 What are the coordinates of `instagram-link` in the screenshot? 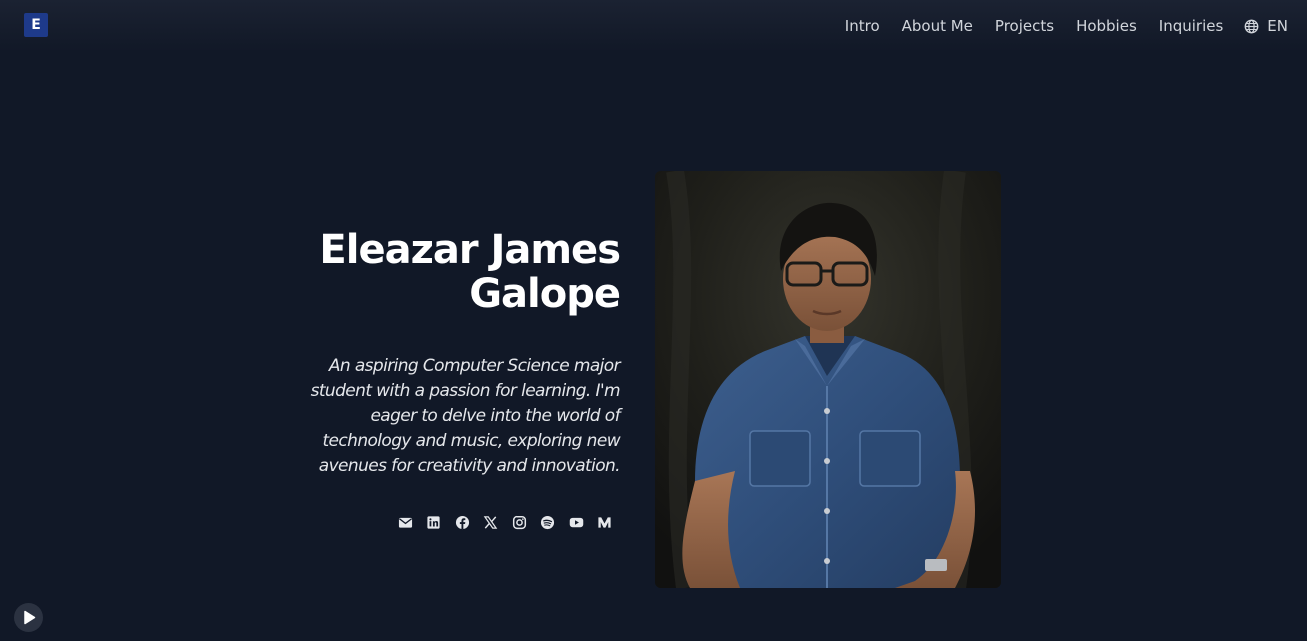 It's located at (519, 522).